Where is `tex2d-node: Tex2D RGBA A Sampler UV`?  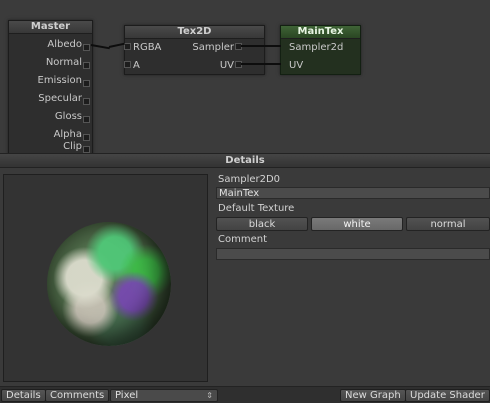
tex2d-node: Tex2D RGBA A Sampler UV is located at coordinates (194, 50).